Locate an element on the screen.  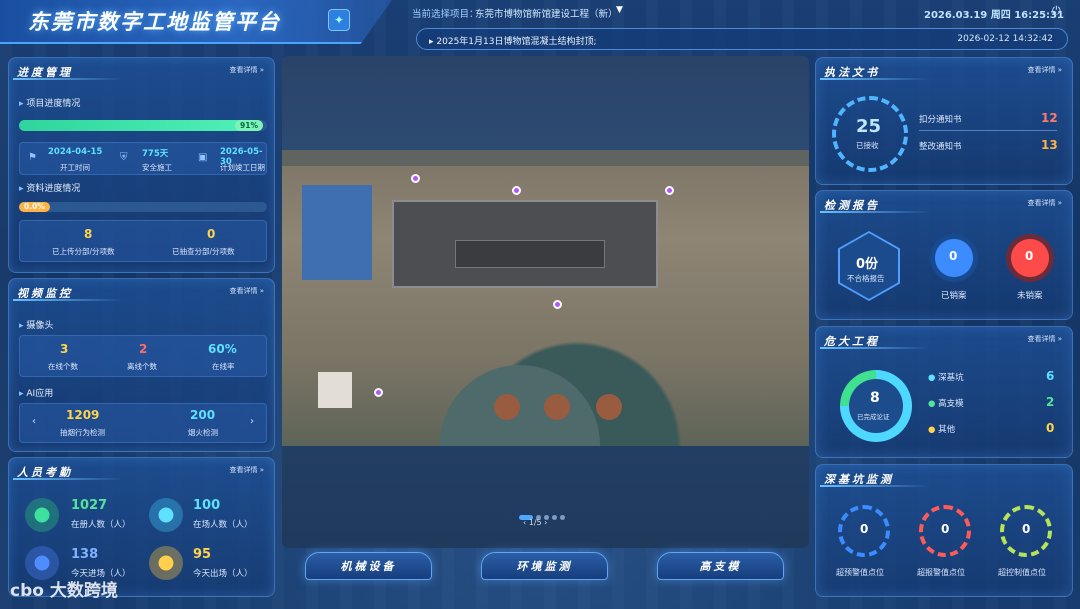
law-panel: 执法文书 查看详情 » 25 已接收 扣分通知书 12 整改通知书 13 is located at coordinates (944, 121).